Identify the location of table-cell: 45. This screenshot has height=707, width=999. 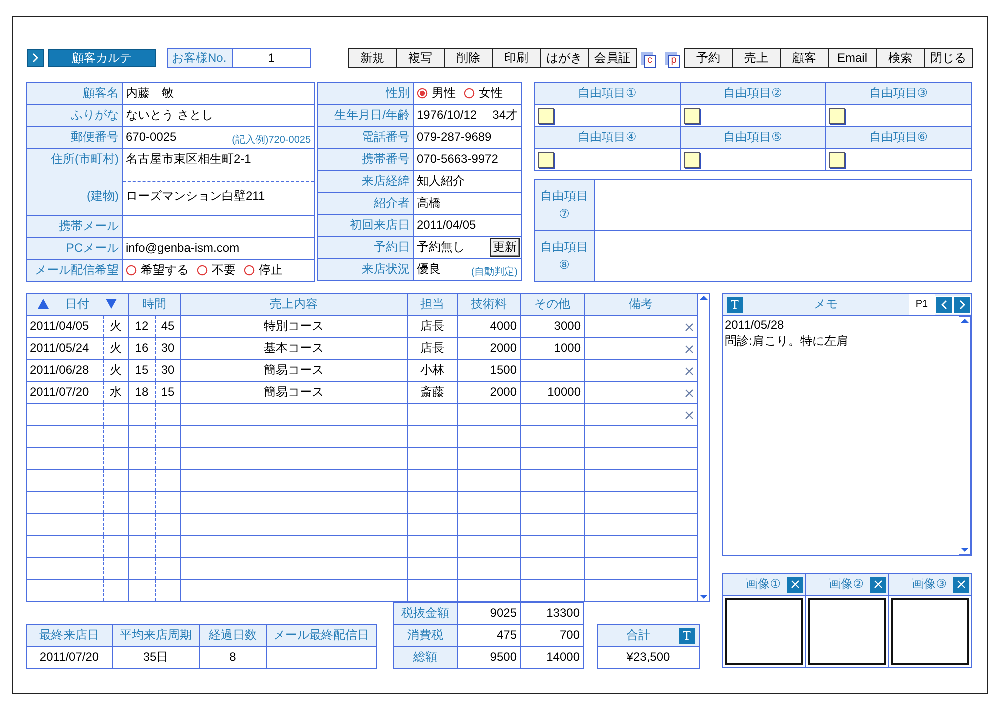
(168, 327).